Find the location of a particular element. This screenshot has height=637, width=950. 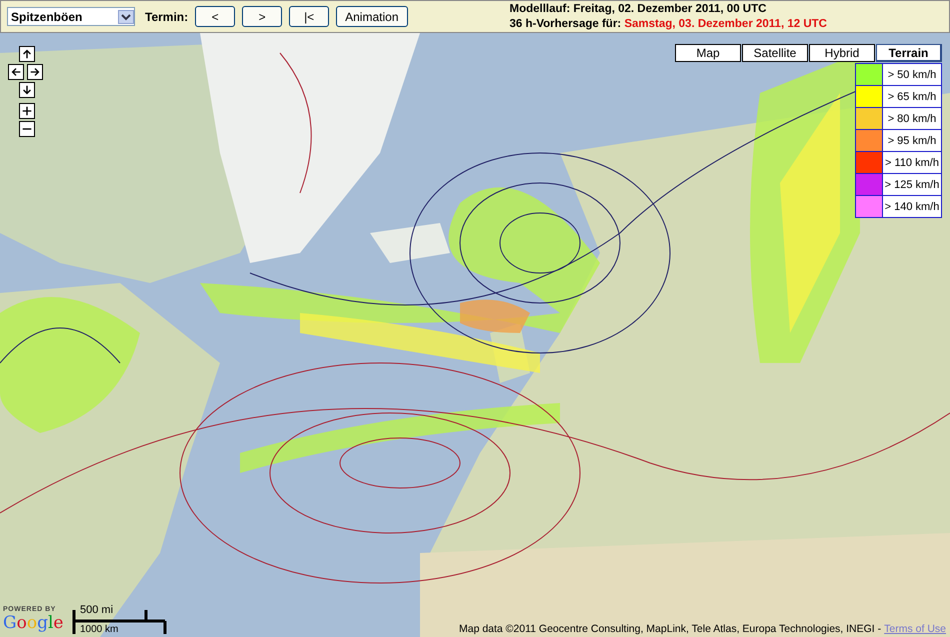

plus-icon is located at coordinates (27, 111).